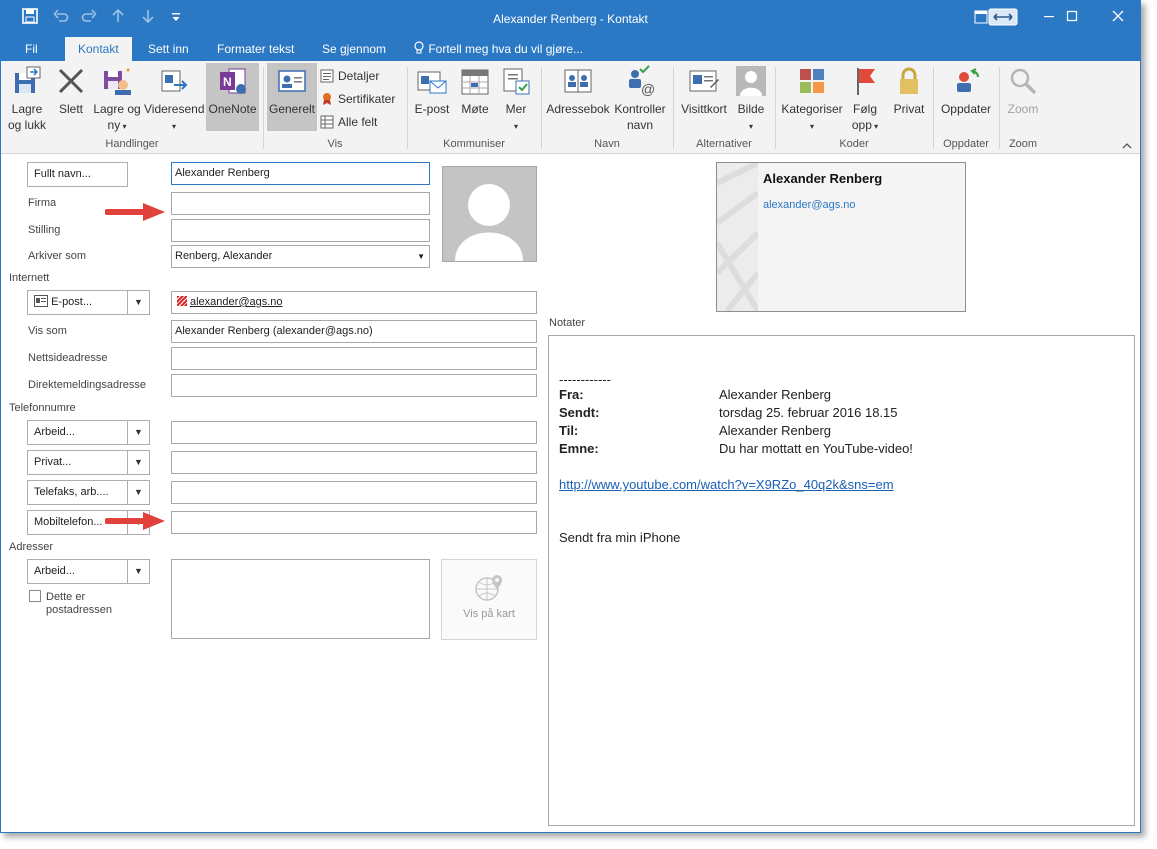 The height and width of the screenshot is (849, 1157). Describe the element at coordinates (432, 81) in the screenshot. I see `email-icon` at that location.